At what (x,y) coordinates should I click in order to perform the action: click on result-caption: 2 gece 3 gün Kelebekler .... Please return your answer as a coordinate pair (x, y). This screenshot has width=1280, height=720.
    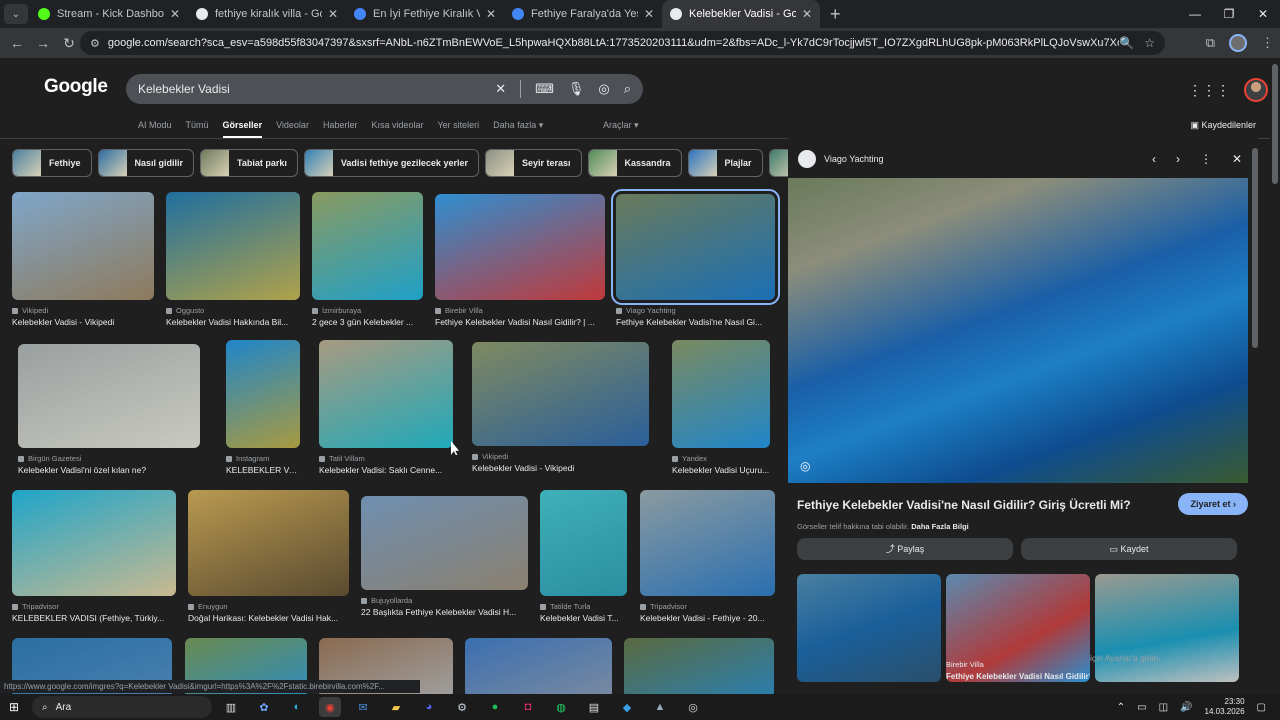
    Looking at the image, I should click on (367, 322).